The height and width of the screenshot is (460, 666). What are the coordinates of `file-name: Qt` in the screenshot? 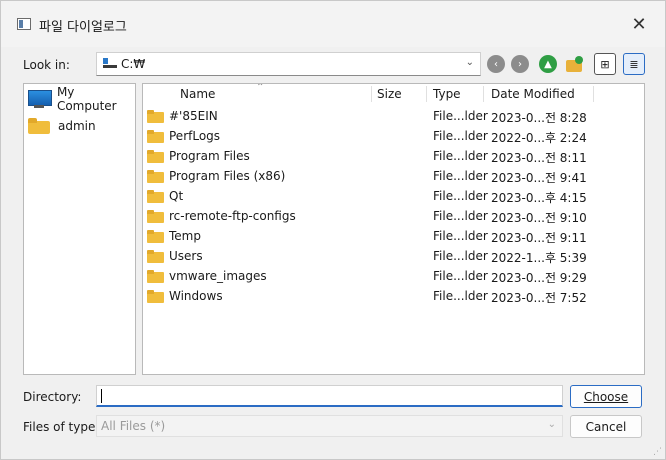 It's located at (176, 196).